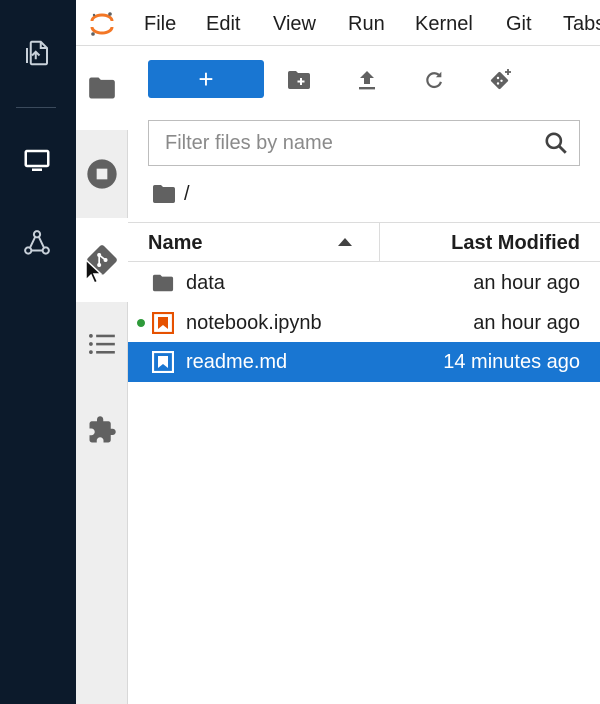 The image size is (600, 704). What do you see at coordinates (237, 362) in the screenshot?
I see `file-name: readme.md` at bounding box center [237, 362].